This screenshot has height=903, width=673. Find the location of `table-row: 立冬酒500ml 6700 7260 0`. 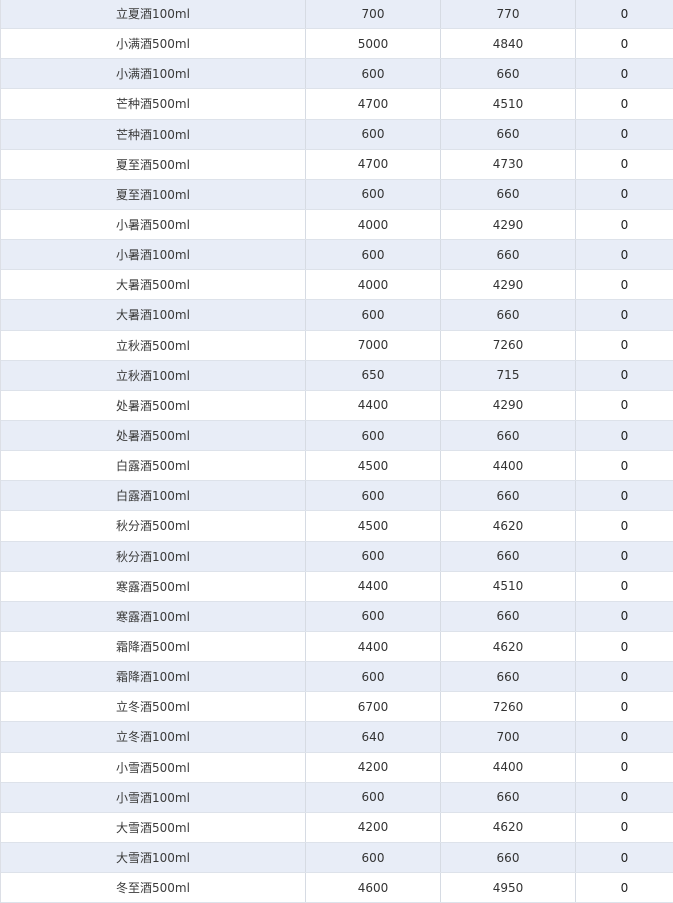

table-row: 立冬酒500ml 6700 7260 0 is located at coordinates (337, 707).